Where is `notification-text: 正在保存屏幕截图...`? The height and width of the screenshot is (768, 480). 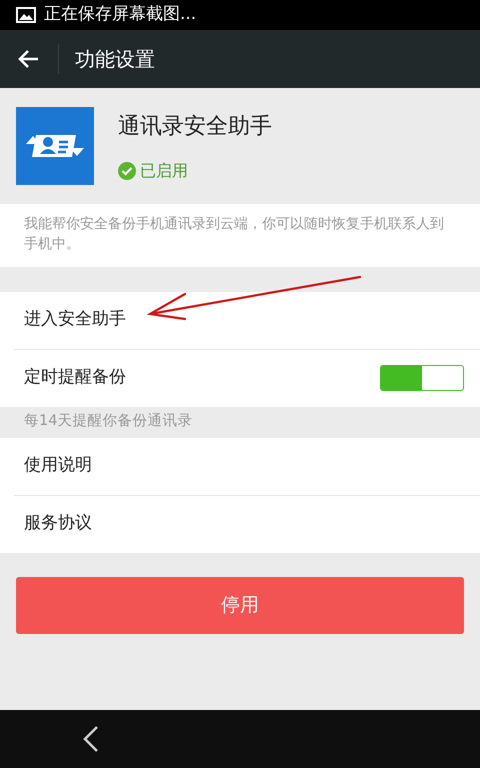 notification-text: 正在保存屏幕截图... is located at coordinates (120, 14).